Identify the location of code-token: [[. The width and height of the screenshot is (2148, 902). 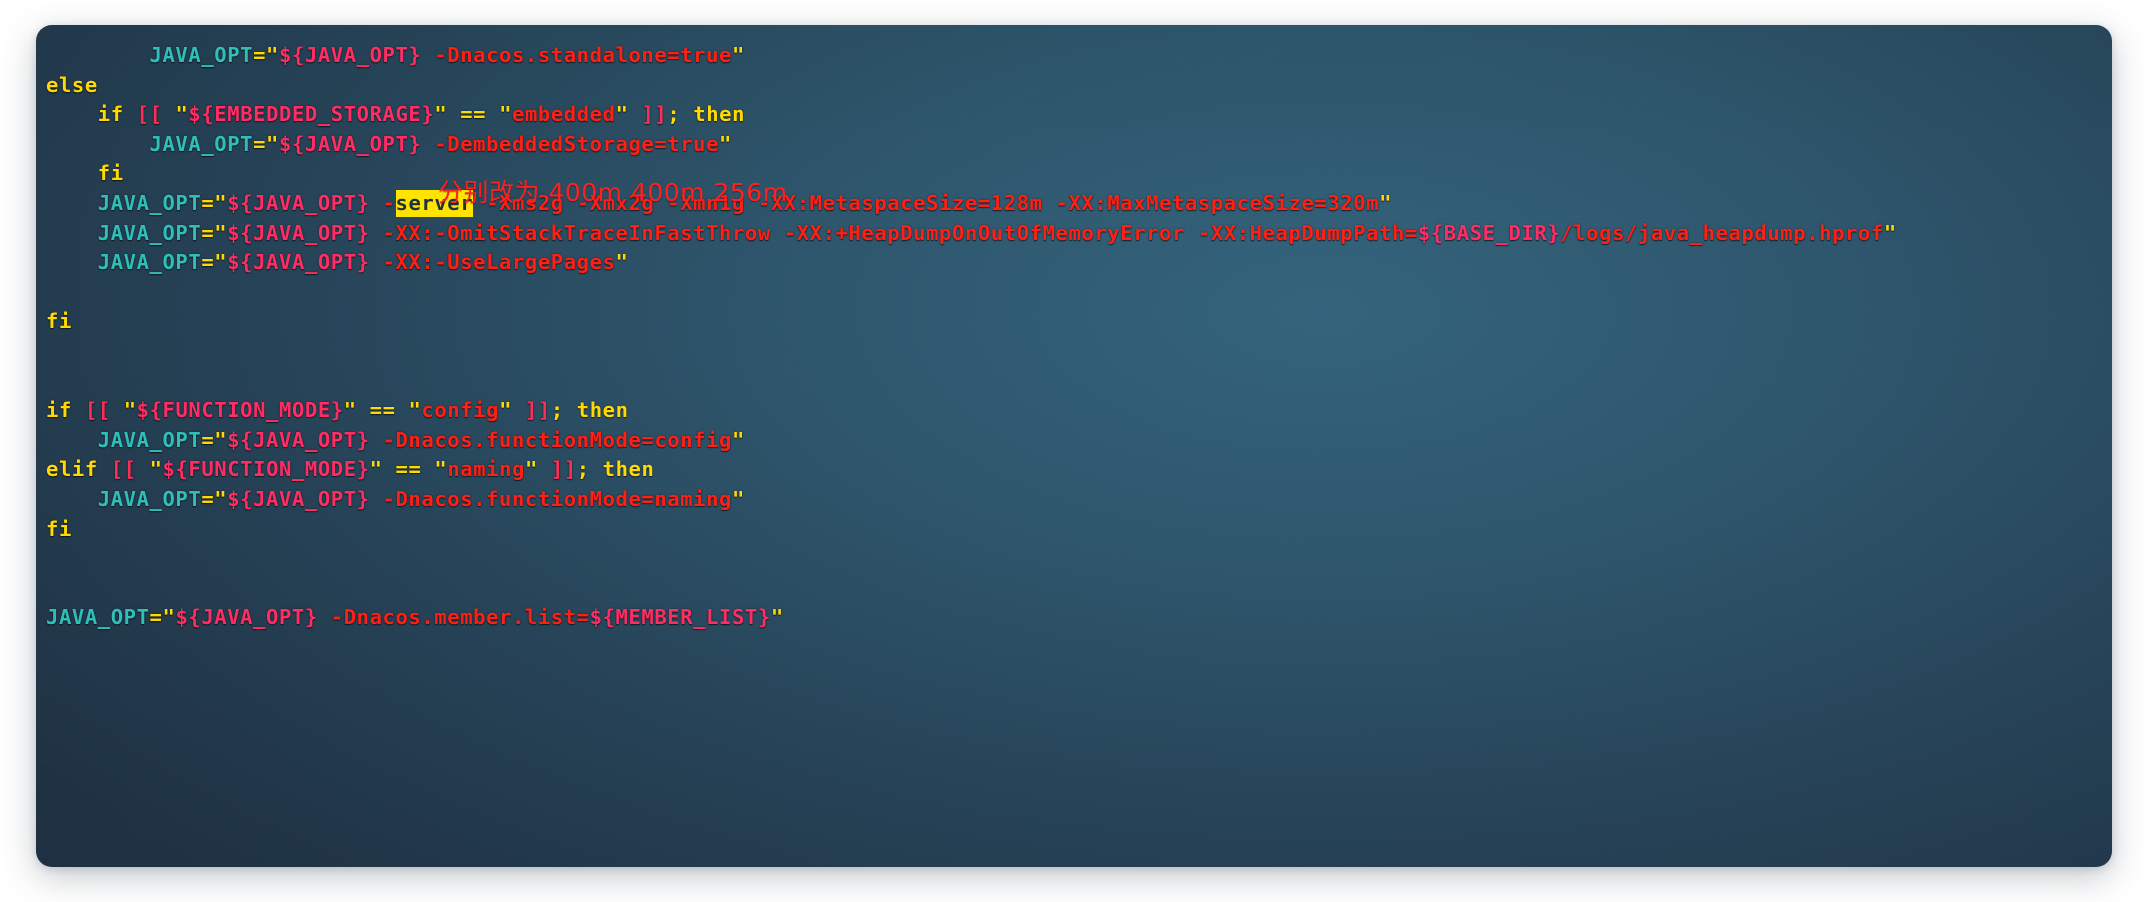
(123, 469).